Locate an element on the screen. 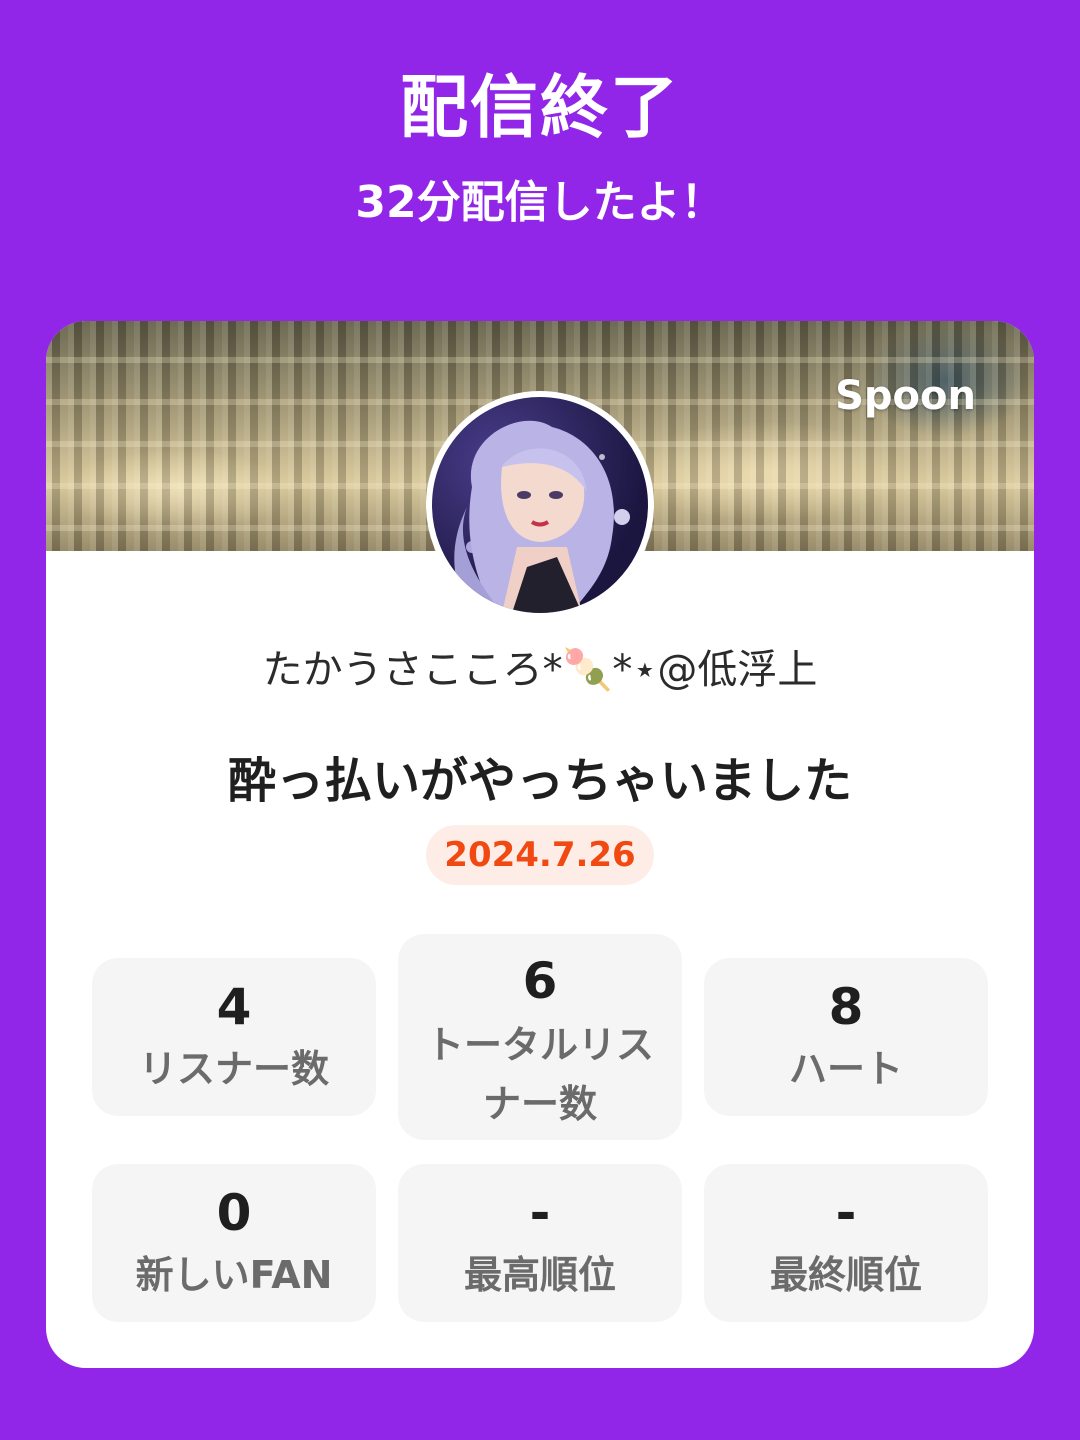  stat-listeners: 4 リスナー数 is located at coordinates (234, 1037).